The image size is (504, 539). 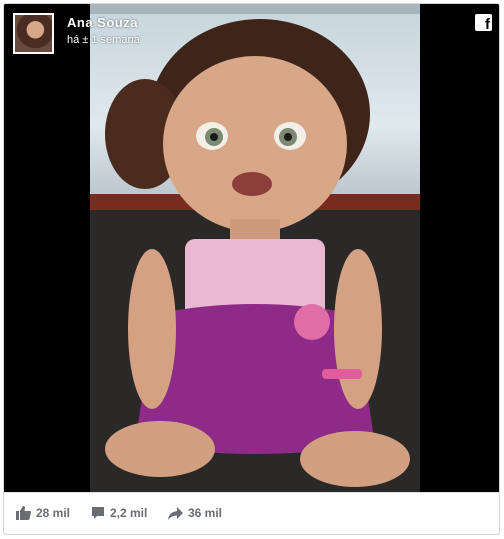 I want to click on post-header: Ana Souza há ± 1 semana f, so click(x=251, y=33).